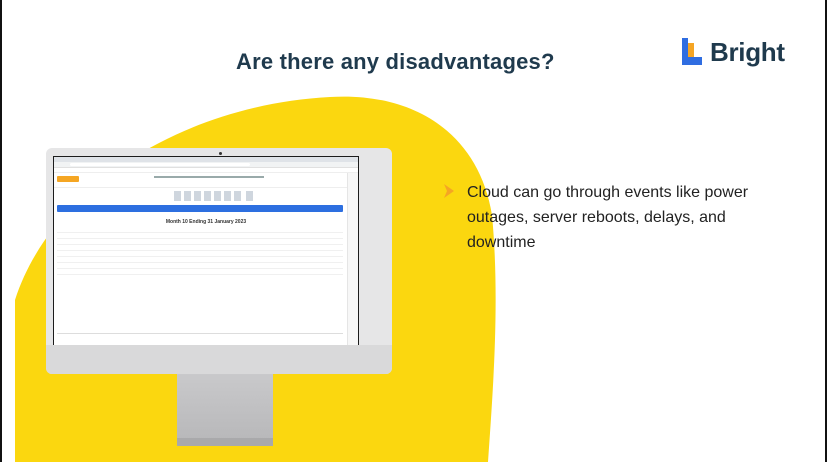 This screenshot has width=827, height=462. I want to click on url-field, so click(160, 164).